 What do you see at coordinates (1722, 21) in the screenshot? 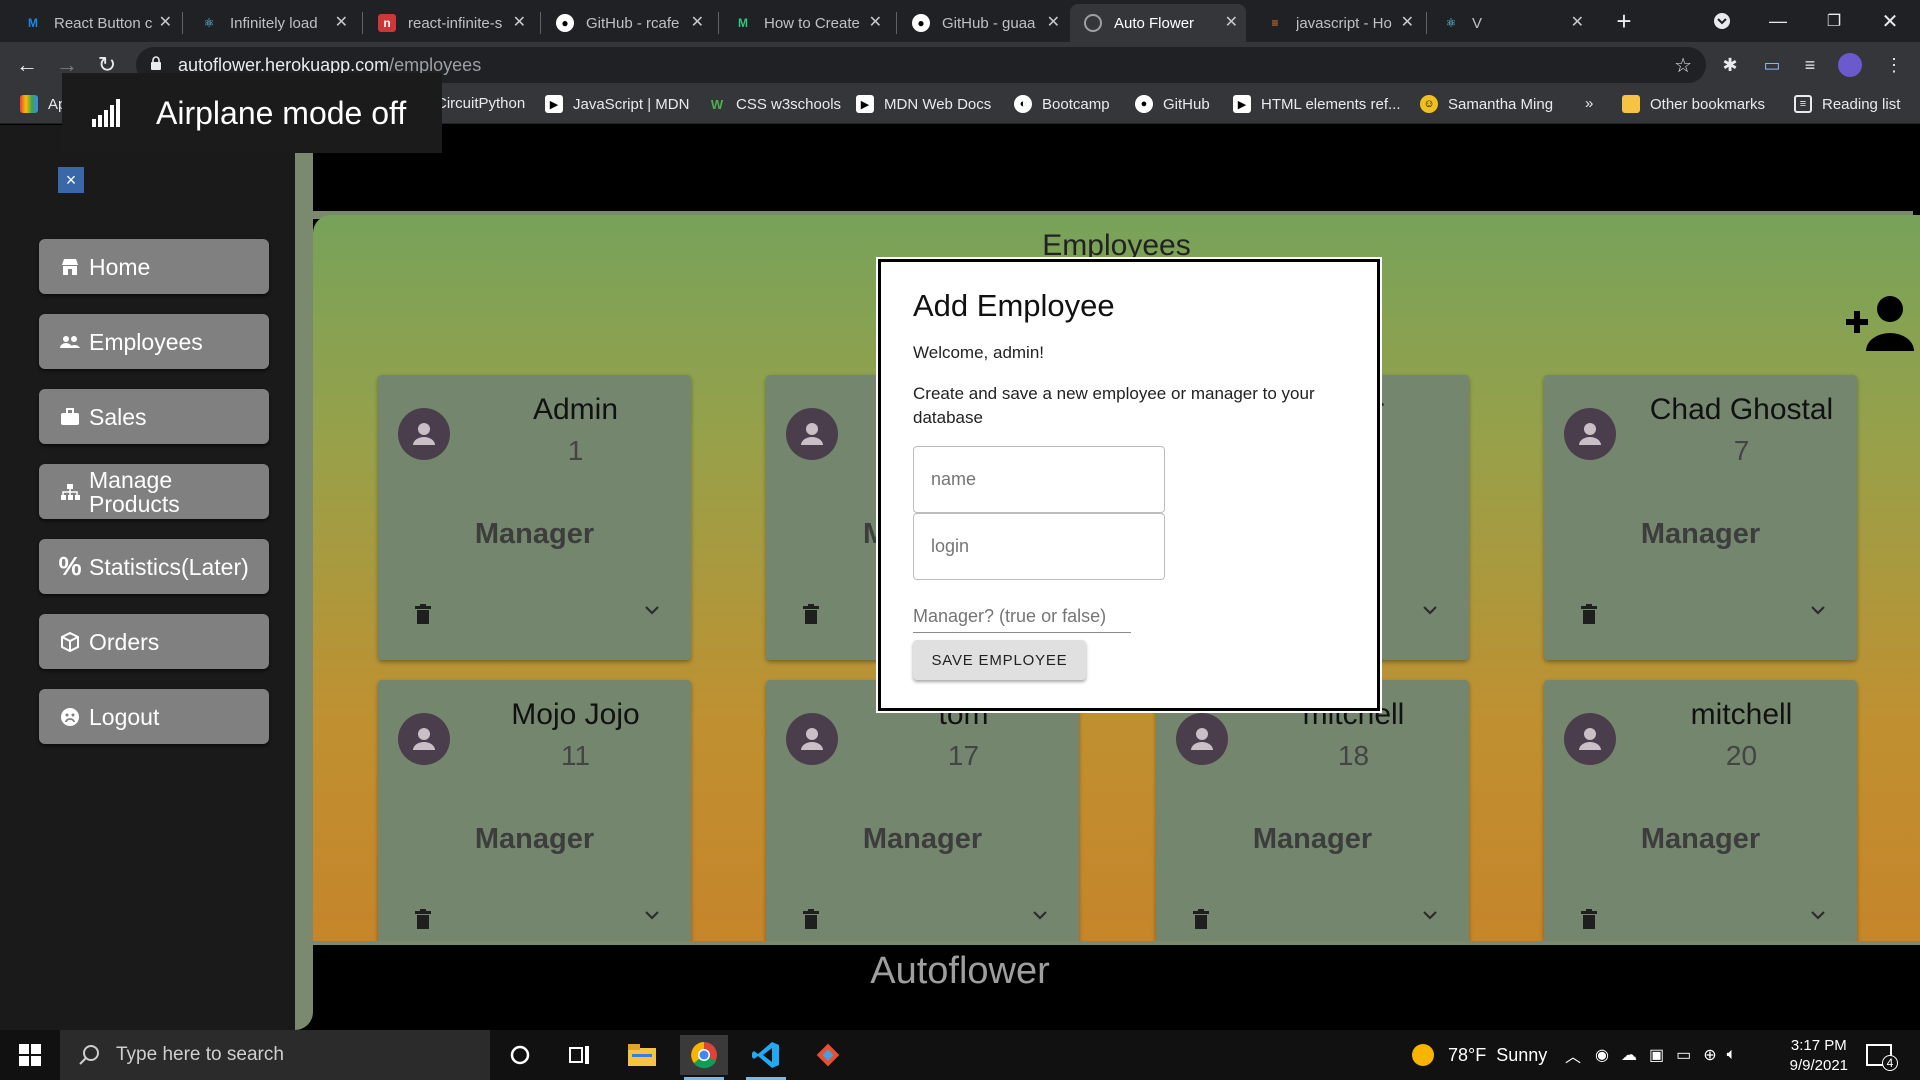
I see `tab-search-icon` at bounding box center [1722, 21].